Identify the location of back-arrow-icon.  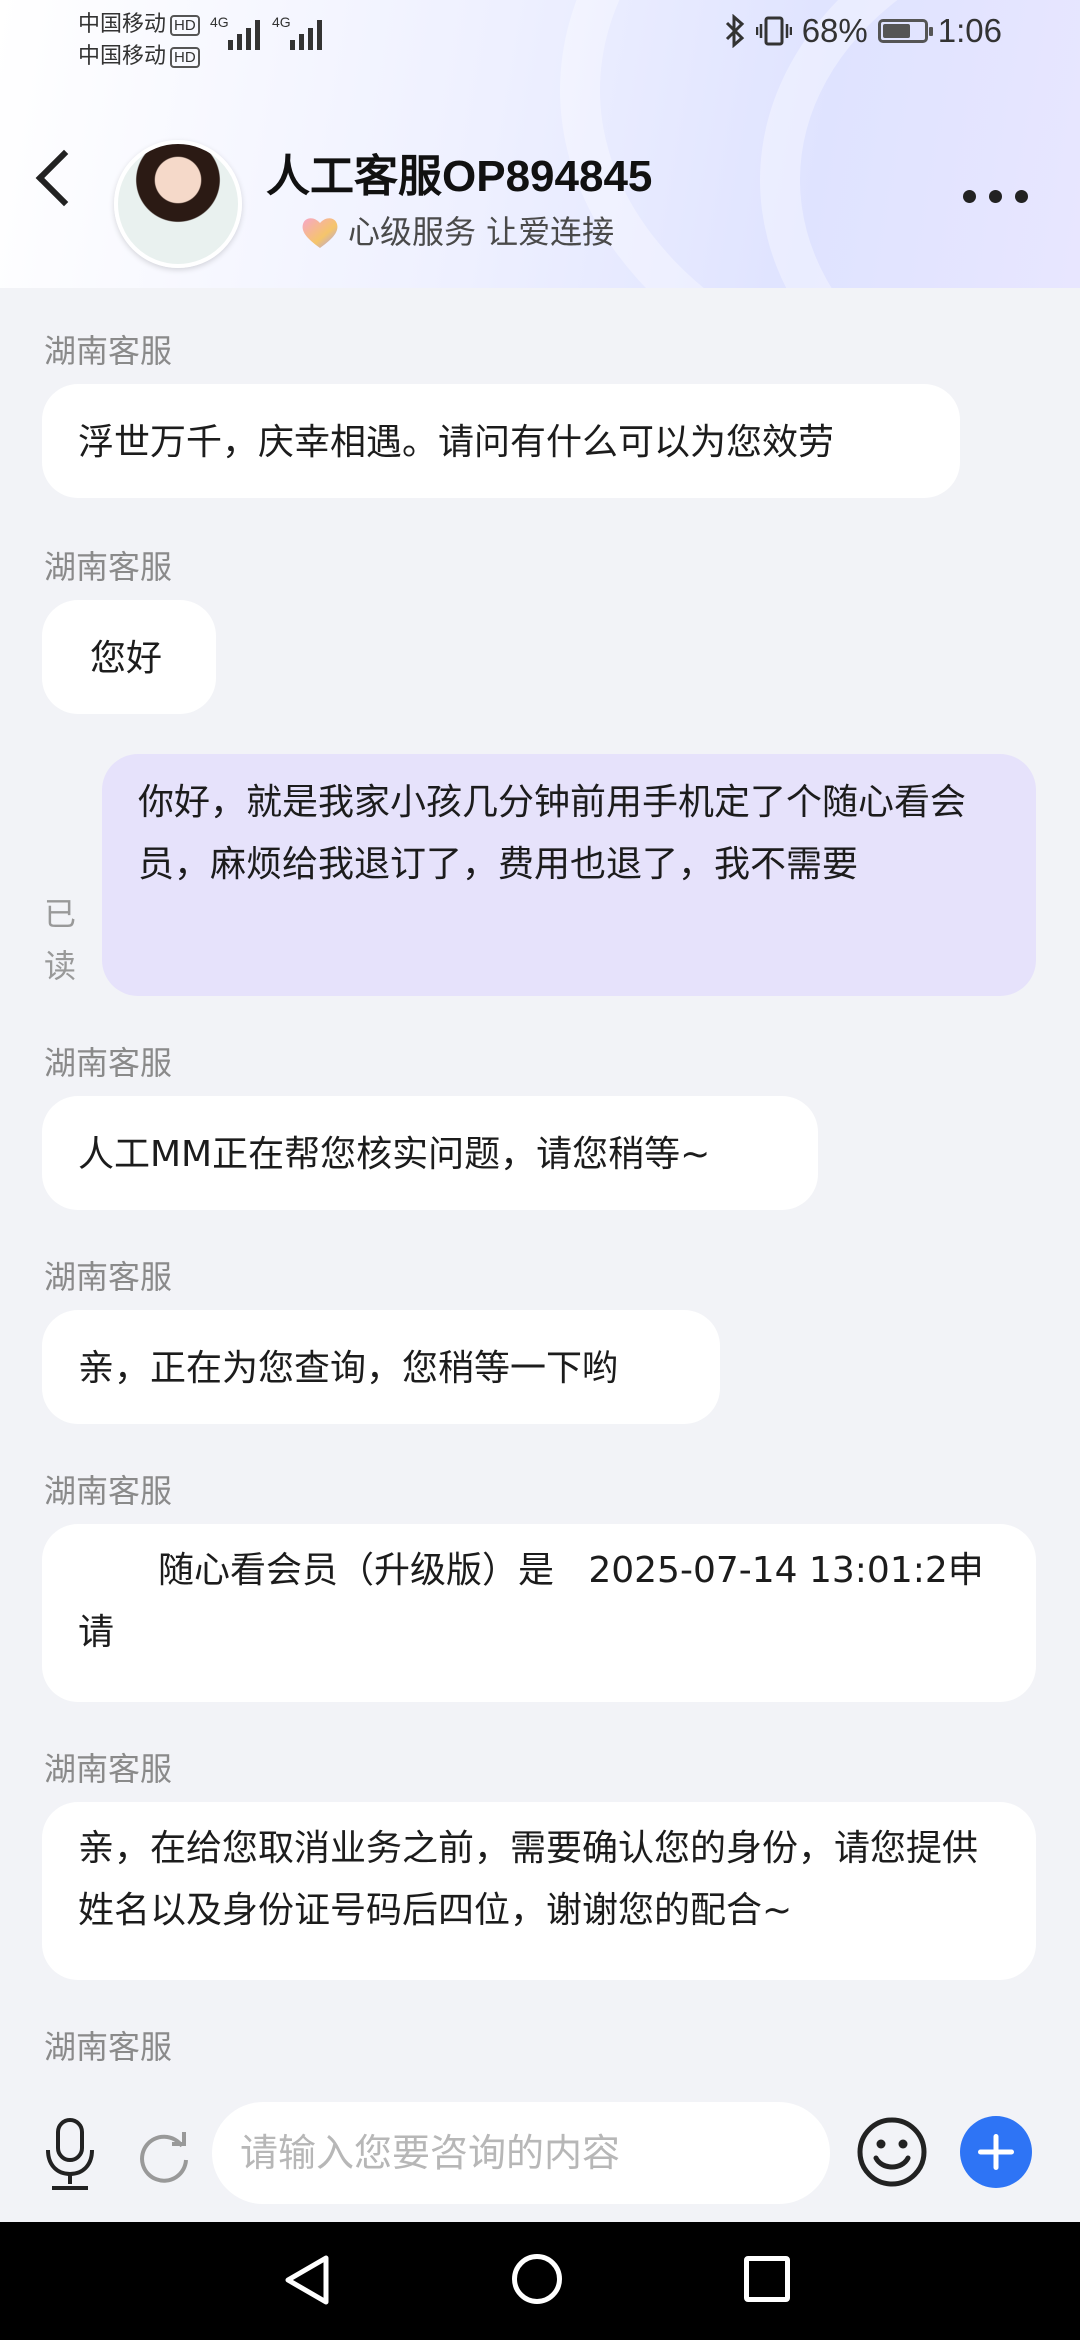
(64, 178).